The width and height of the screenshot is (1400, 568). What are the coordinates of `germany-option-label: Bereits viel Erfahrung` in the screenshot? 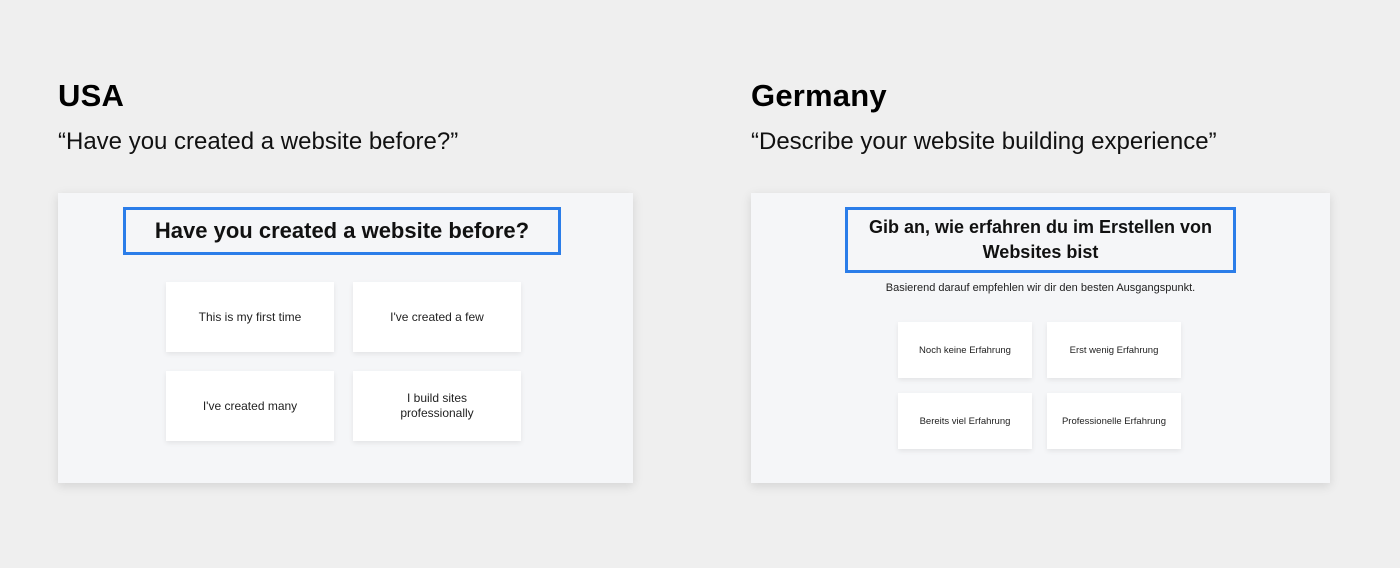 It's located at (965, 421).